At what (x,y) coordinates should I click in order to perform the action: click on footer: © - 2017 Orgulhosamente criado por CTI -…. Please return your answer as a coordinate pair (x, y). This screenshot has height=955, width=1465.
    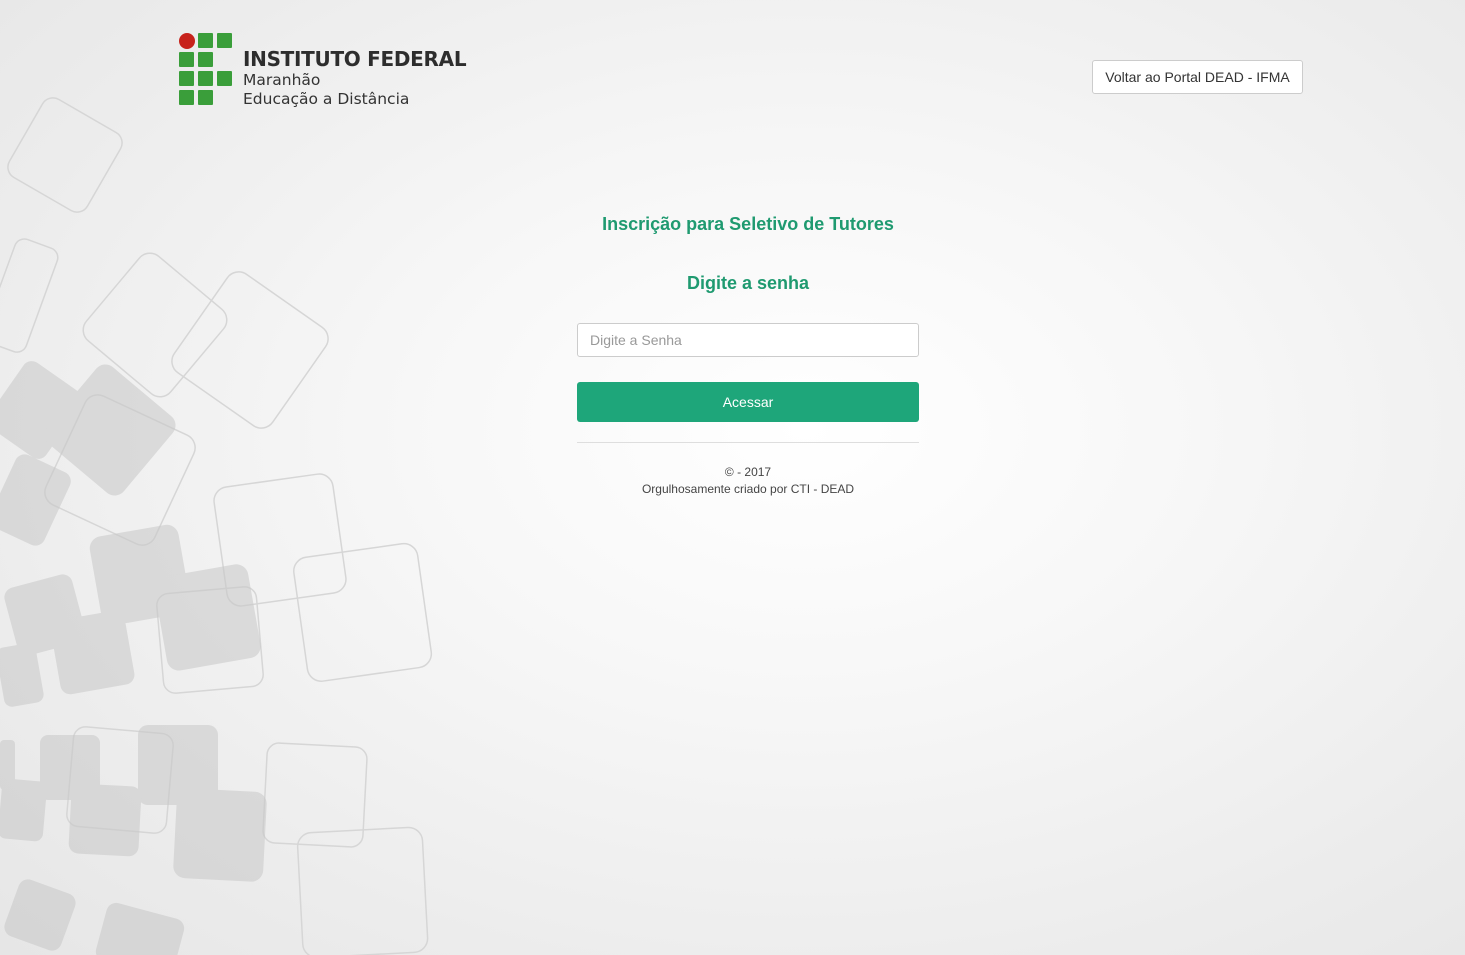
    Looking at the image, I should click on (748, 481).